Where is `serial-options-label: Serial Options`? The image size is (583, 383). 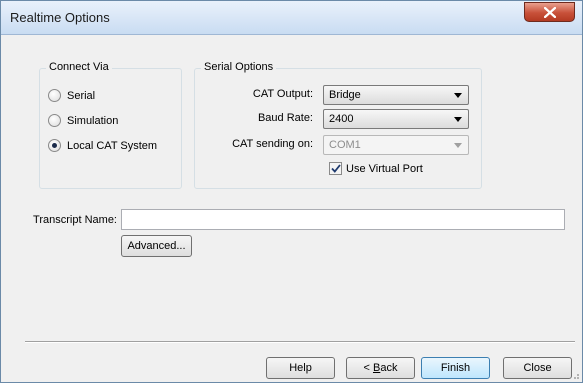
serial-options-label: Serial Options is located at coordinates (239, 67).